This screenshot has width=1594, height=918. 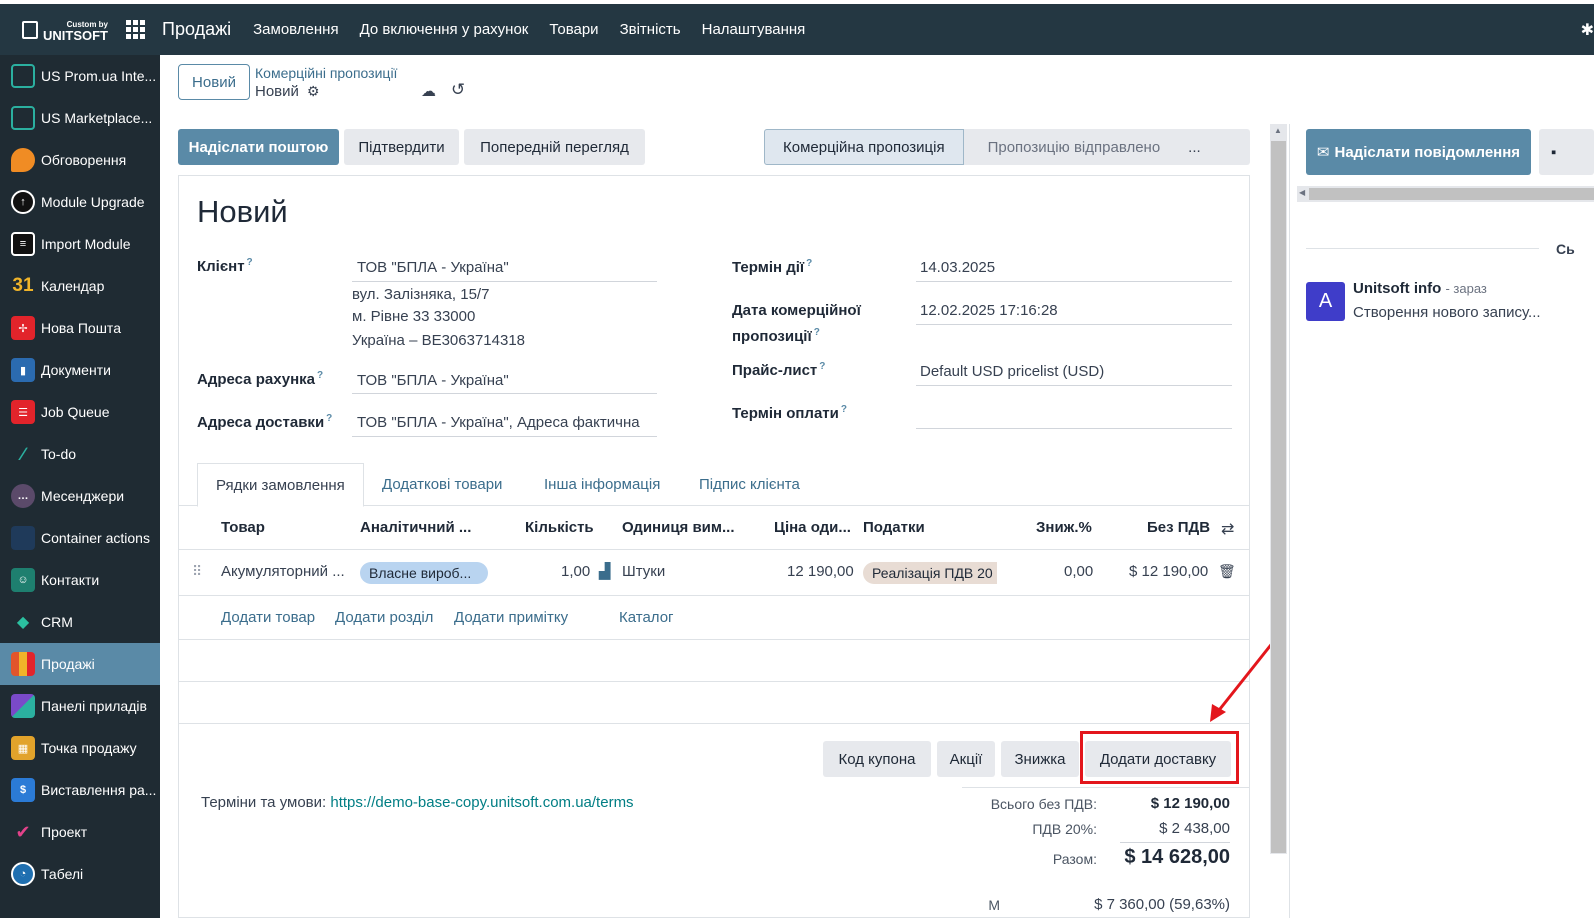 What do you see at coordinates (401, 147) in the screenshot?
I see `confirm-button: Підтвердити` at bounding box center [401, 147].